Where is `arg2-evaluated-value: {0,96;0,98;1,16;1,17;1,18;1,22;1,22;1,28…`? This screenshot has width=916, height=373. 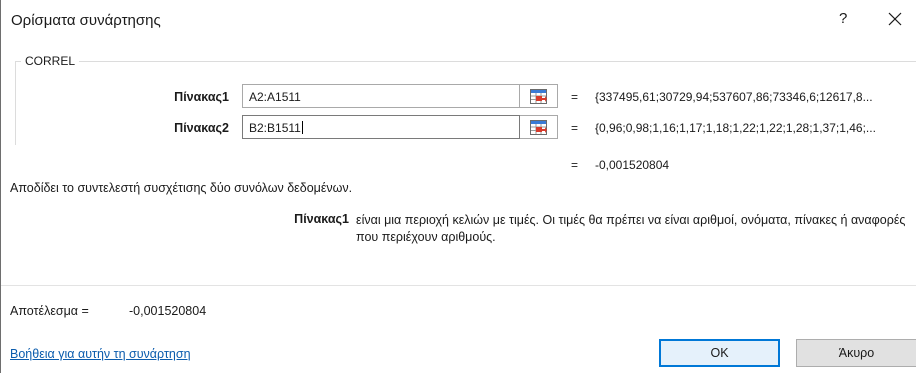
arg2-evaluated-value: {0,96;0,98;1,16;1,17;1,18;1,22;1,22;1,28… is located at coordinates (735, 128).